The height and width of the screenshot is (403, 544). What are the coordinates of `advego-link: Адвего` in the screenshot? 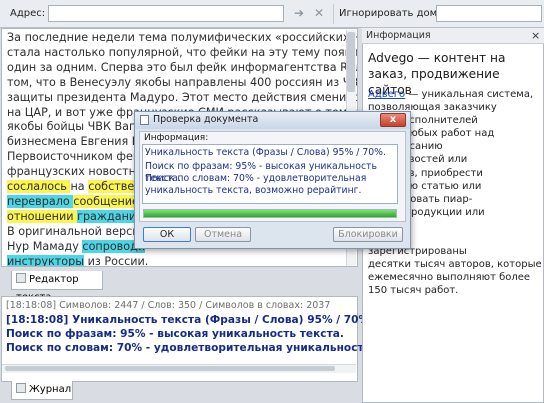 It's located at (386, 94).